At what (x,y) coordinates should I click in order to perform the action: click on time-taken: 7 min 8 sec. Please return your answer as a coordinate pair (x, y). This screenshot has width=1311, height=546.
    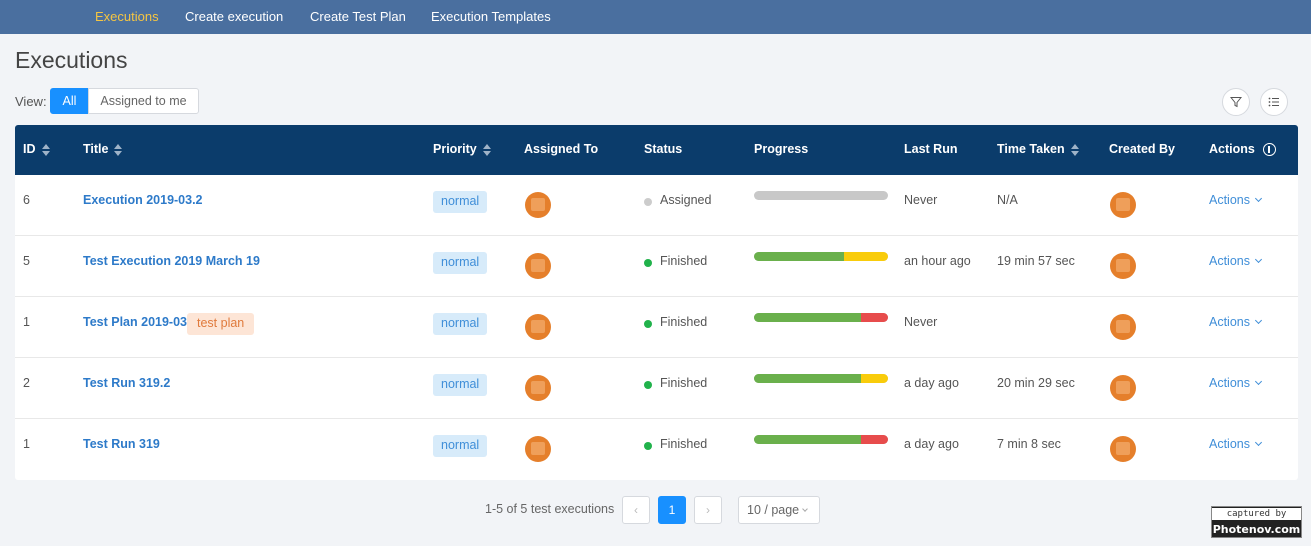
    Looking at the image, I should click on (1029, 444).